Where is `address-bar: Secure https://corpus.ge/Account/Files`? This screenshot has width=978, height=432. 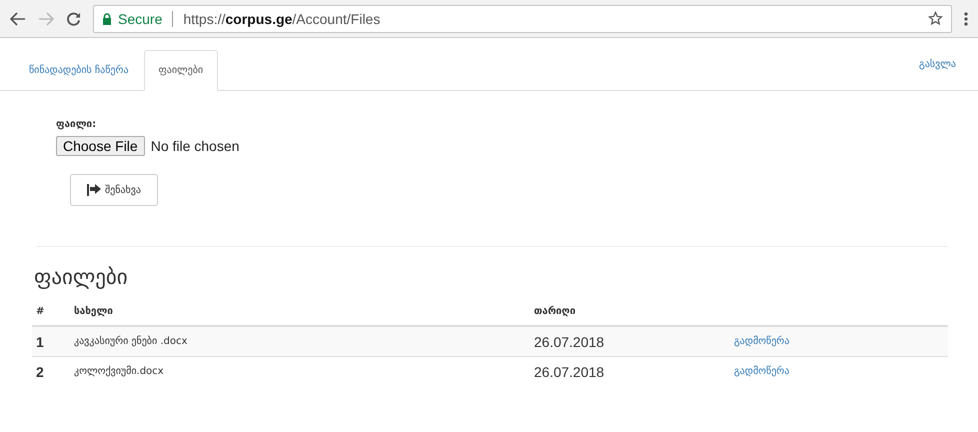 address-bar: Secure https://corpus.ge/Account/Files is located at coordinates (522, 18).